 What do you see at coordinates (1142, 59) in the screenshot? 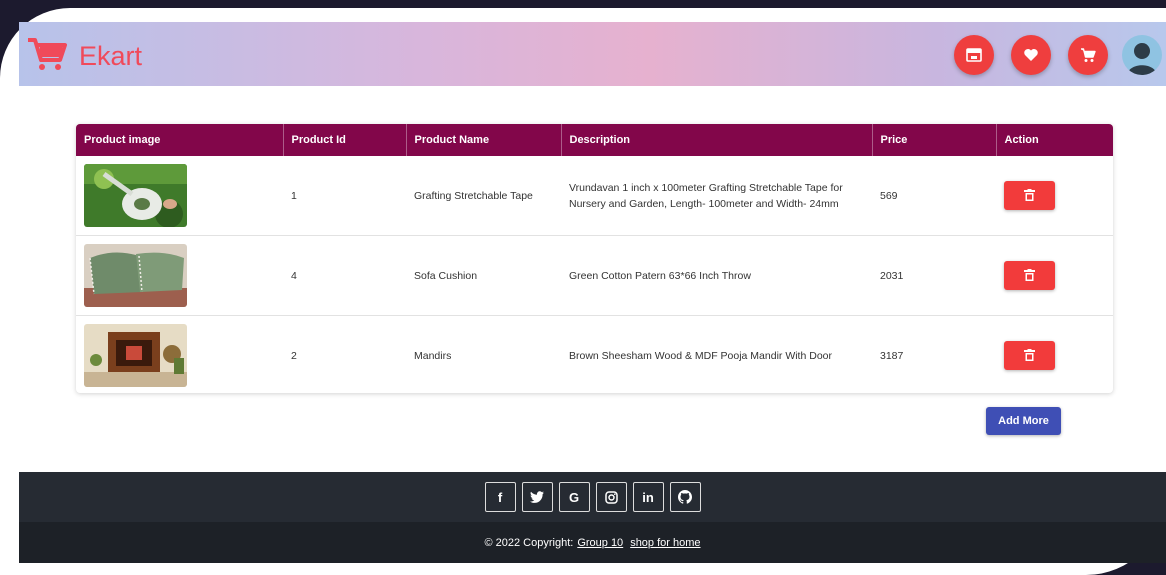
I see `user-icon` at bounding box center [1142, 59].